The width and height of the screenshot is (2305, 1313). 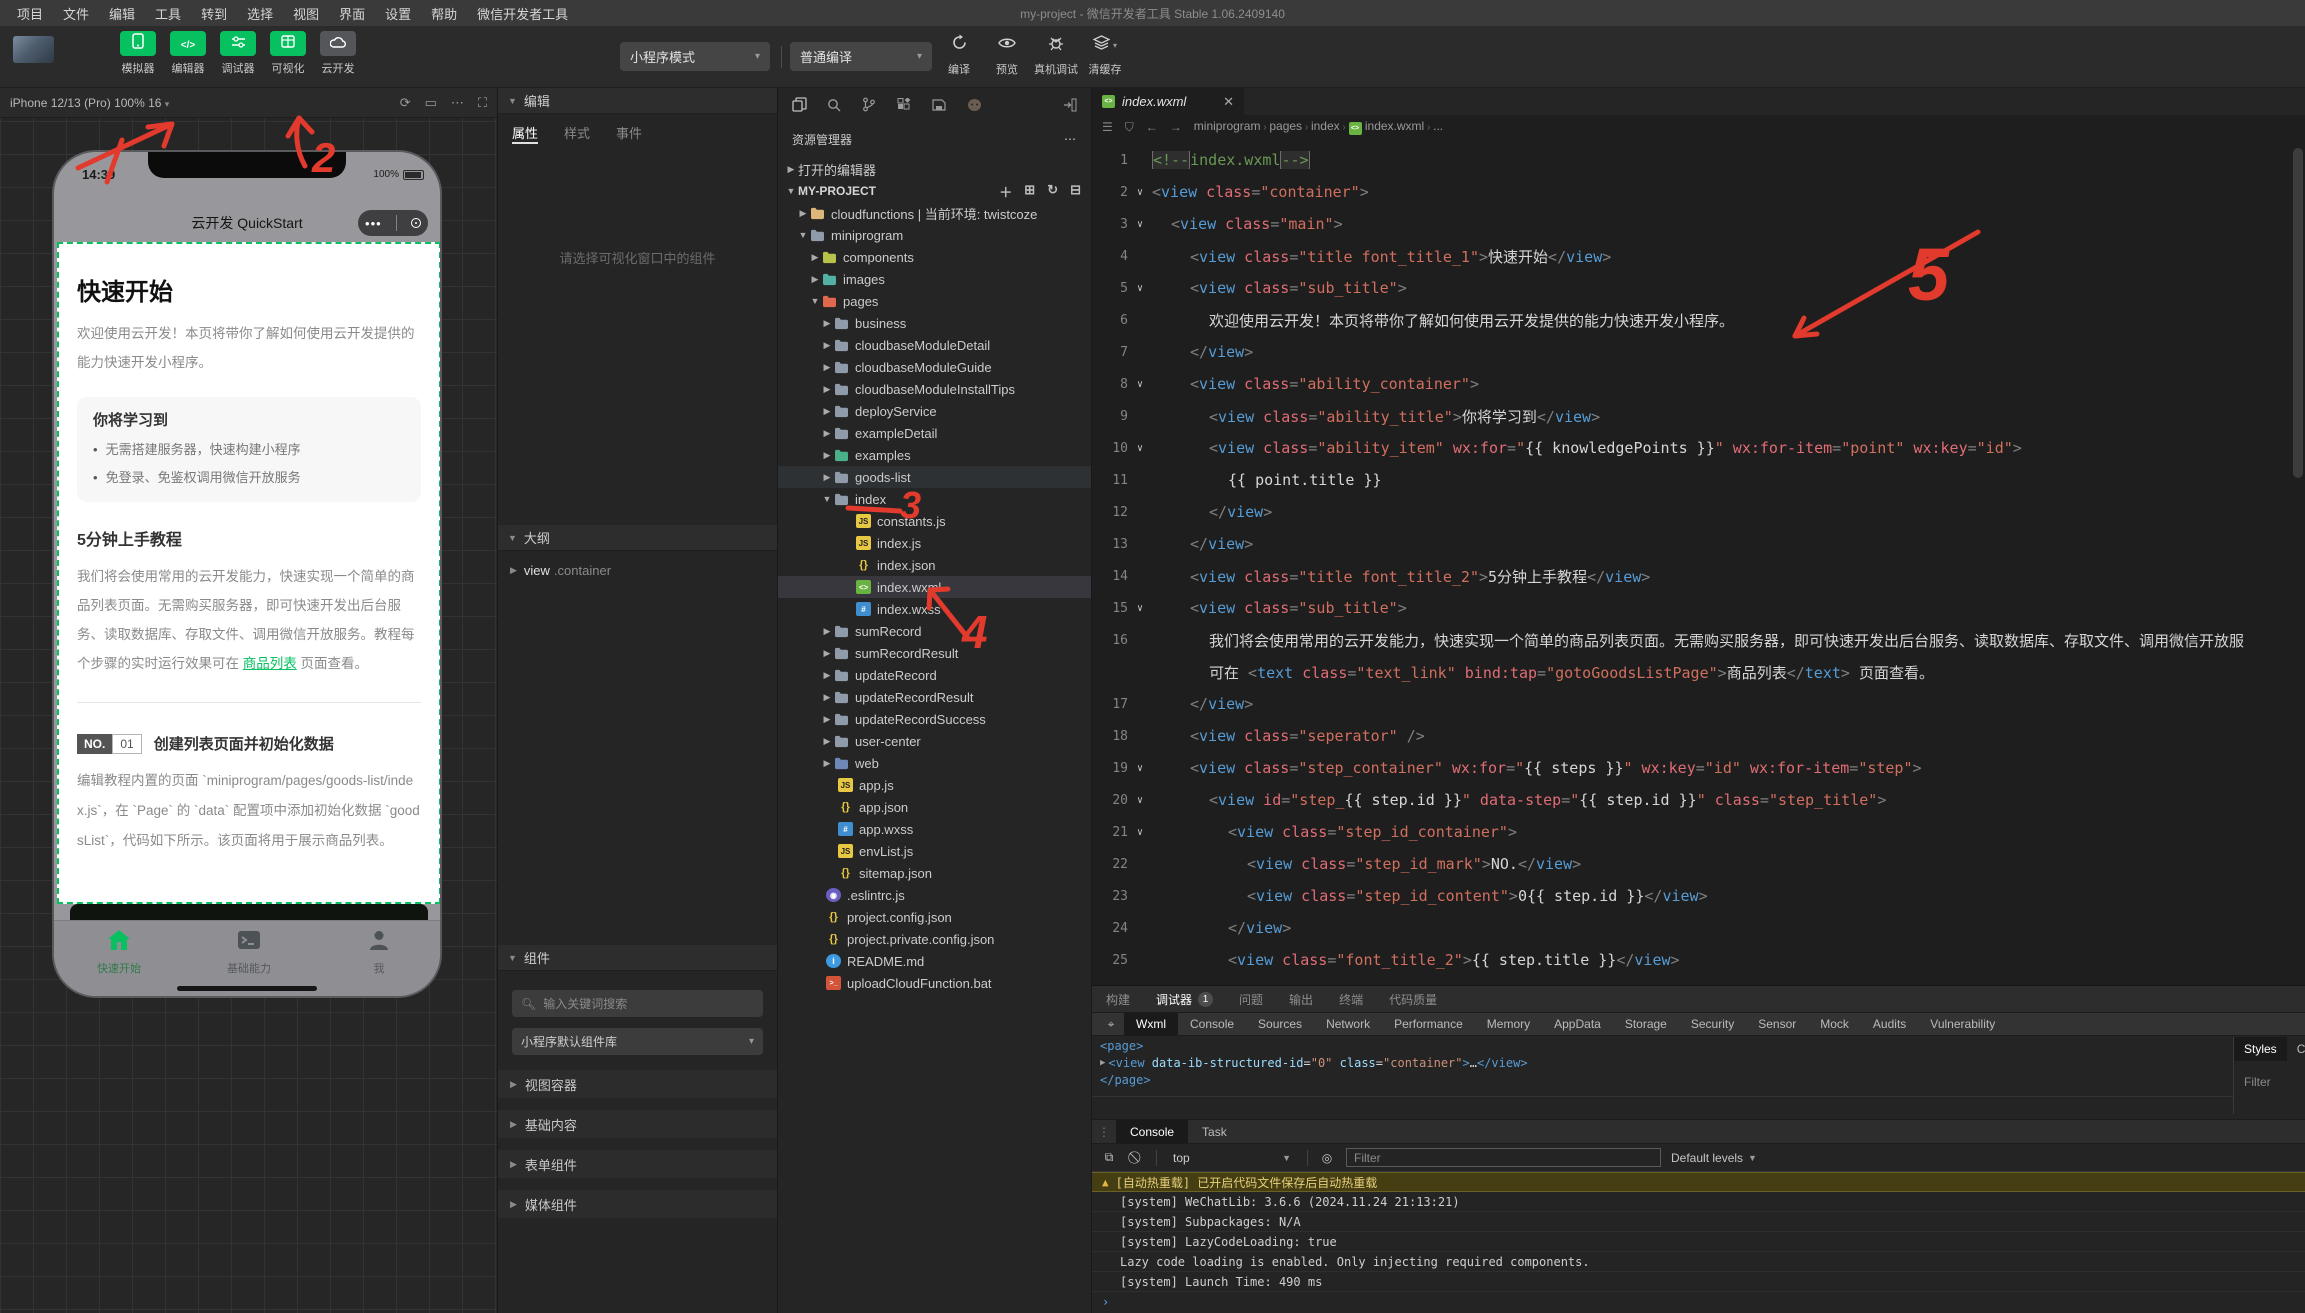 What do you see at coordinates (249, 952) in the screenshot?
I see `phone-tab-2: 基础能力` at bounding box center [249, 952].